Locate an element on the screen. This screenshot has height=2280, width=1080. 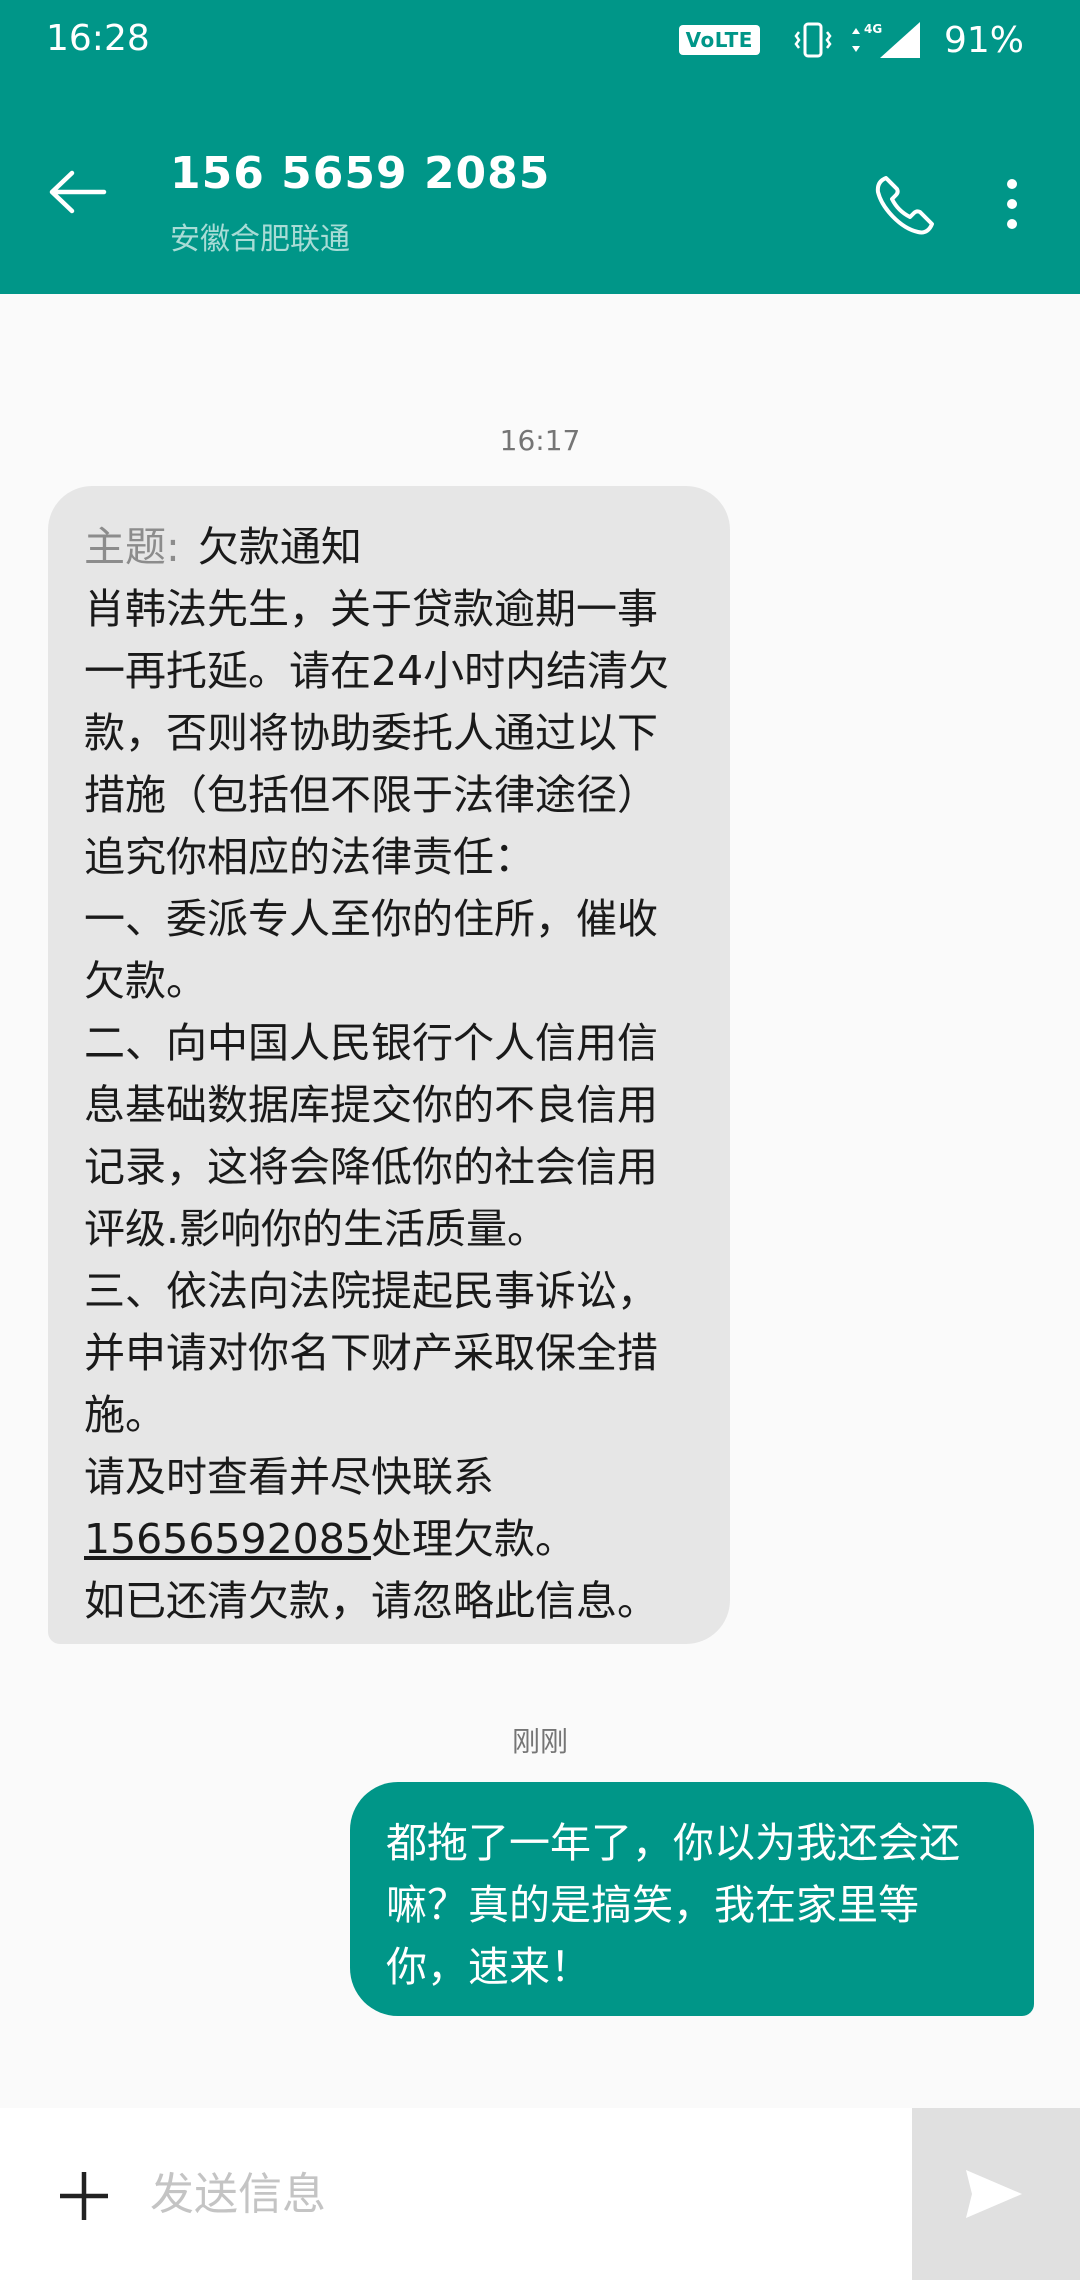
message-line: 措施（包括但不限于法律途径） is located at coordinates (371, 795).